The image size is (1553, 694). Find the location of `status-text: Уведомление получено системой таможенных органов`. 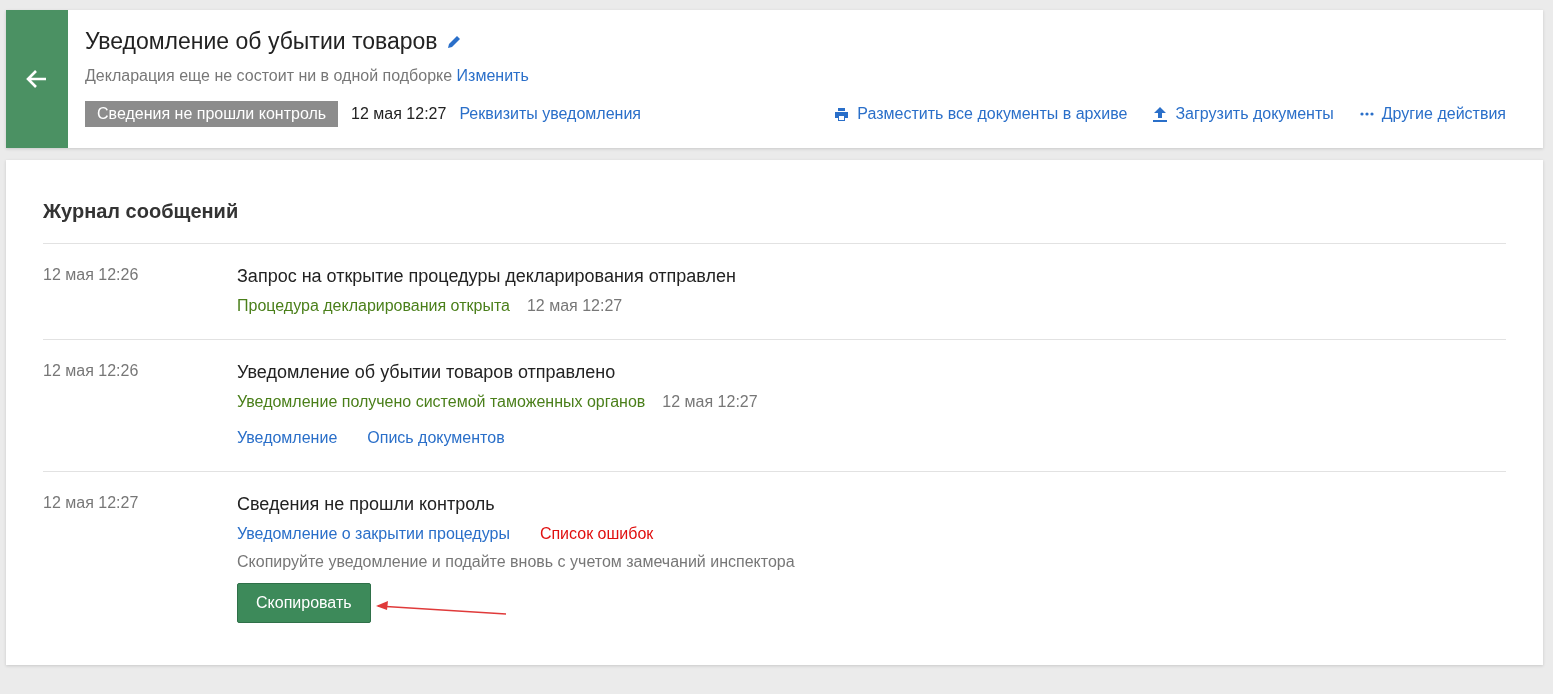

status-text: Уведомление получено системой таможенных органов is located at coordinates (441, 402).